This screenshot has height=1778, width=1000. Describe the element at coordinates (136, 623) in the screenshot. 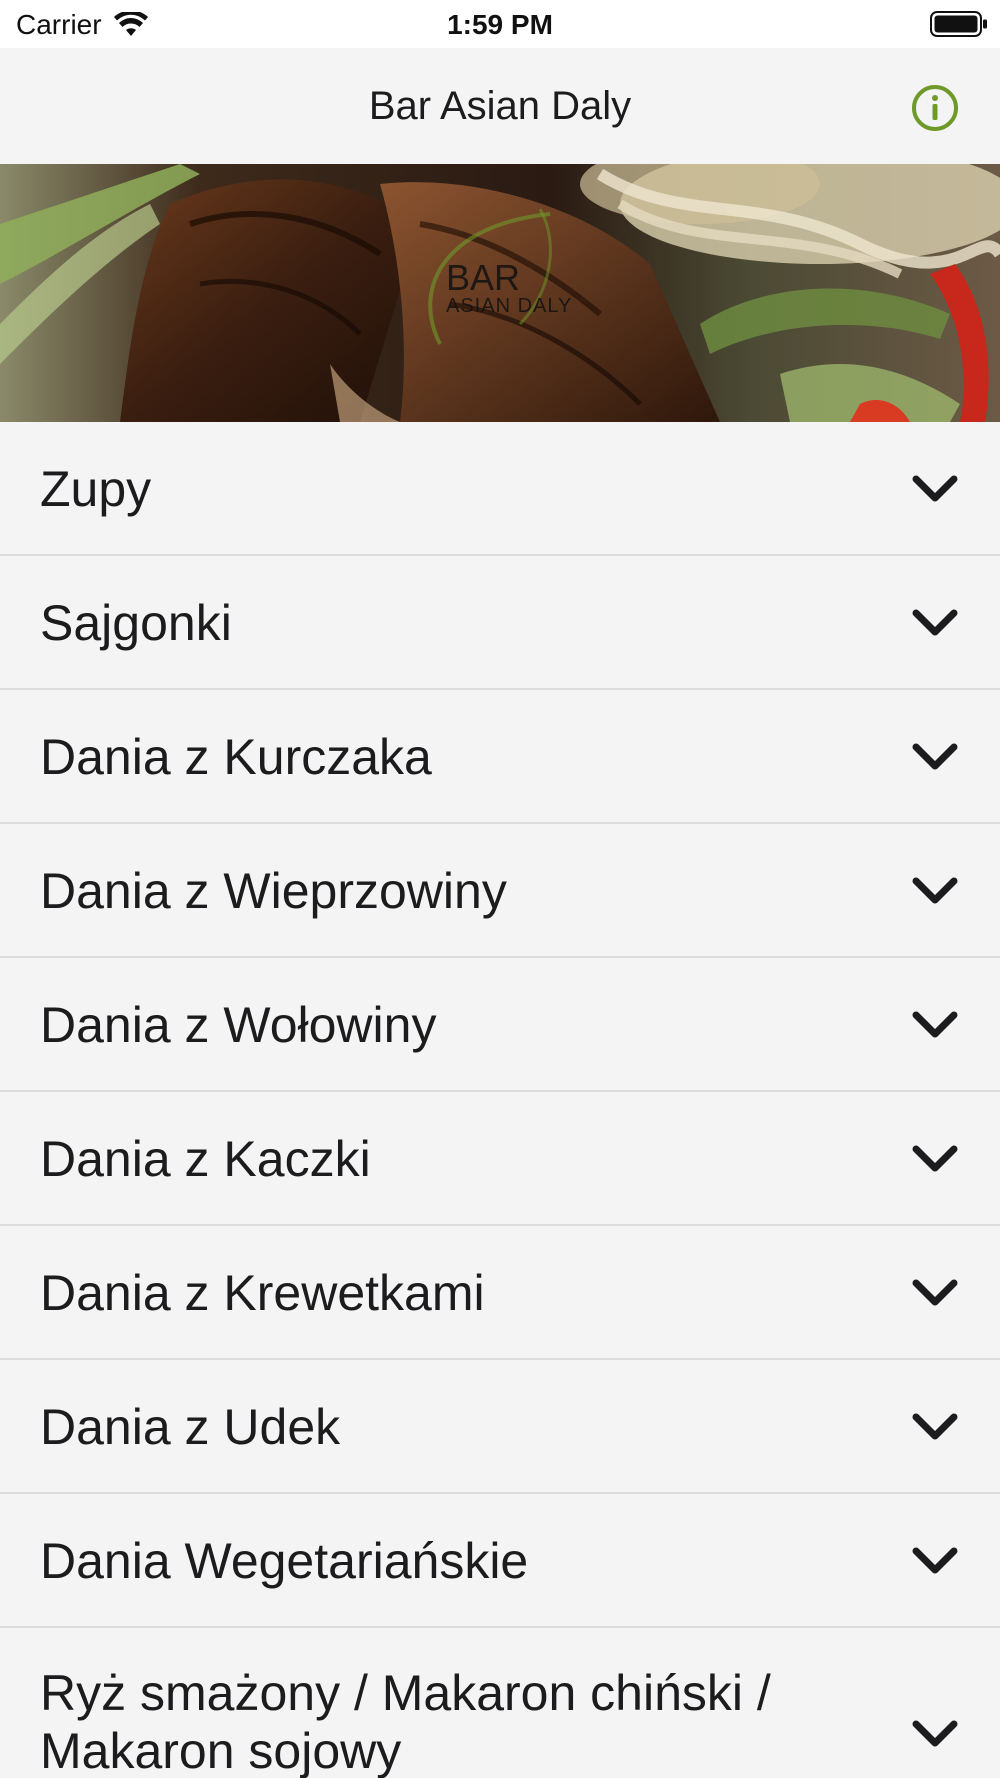

I see `menu-category-label: Sajgonki` at that location.